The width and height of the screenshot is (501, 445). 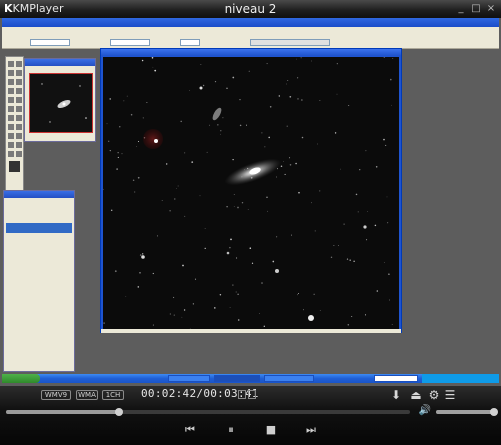 What do you see at coordinates (396, 395) in the screenshot?
I see `download-icon: ⬇` at bounding box center [396, 395].